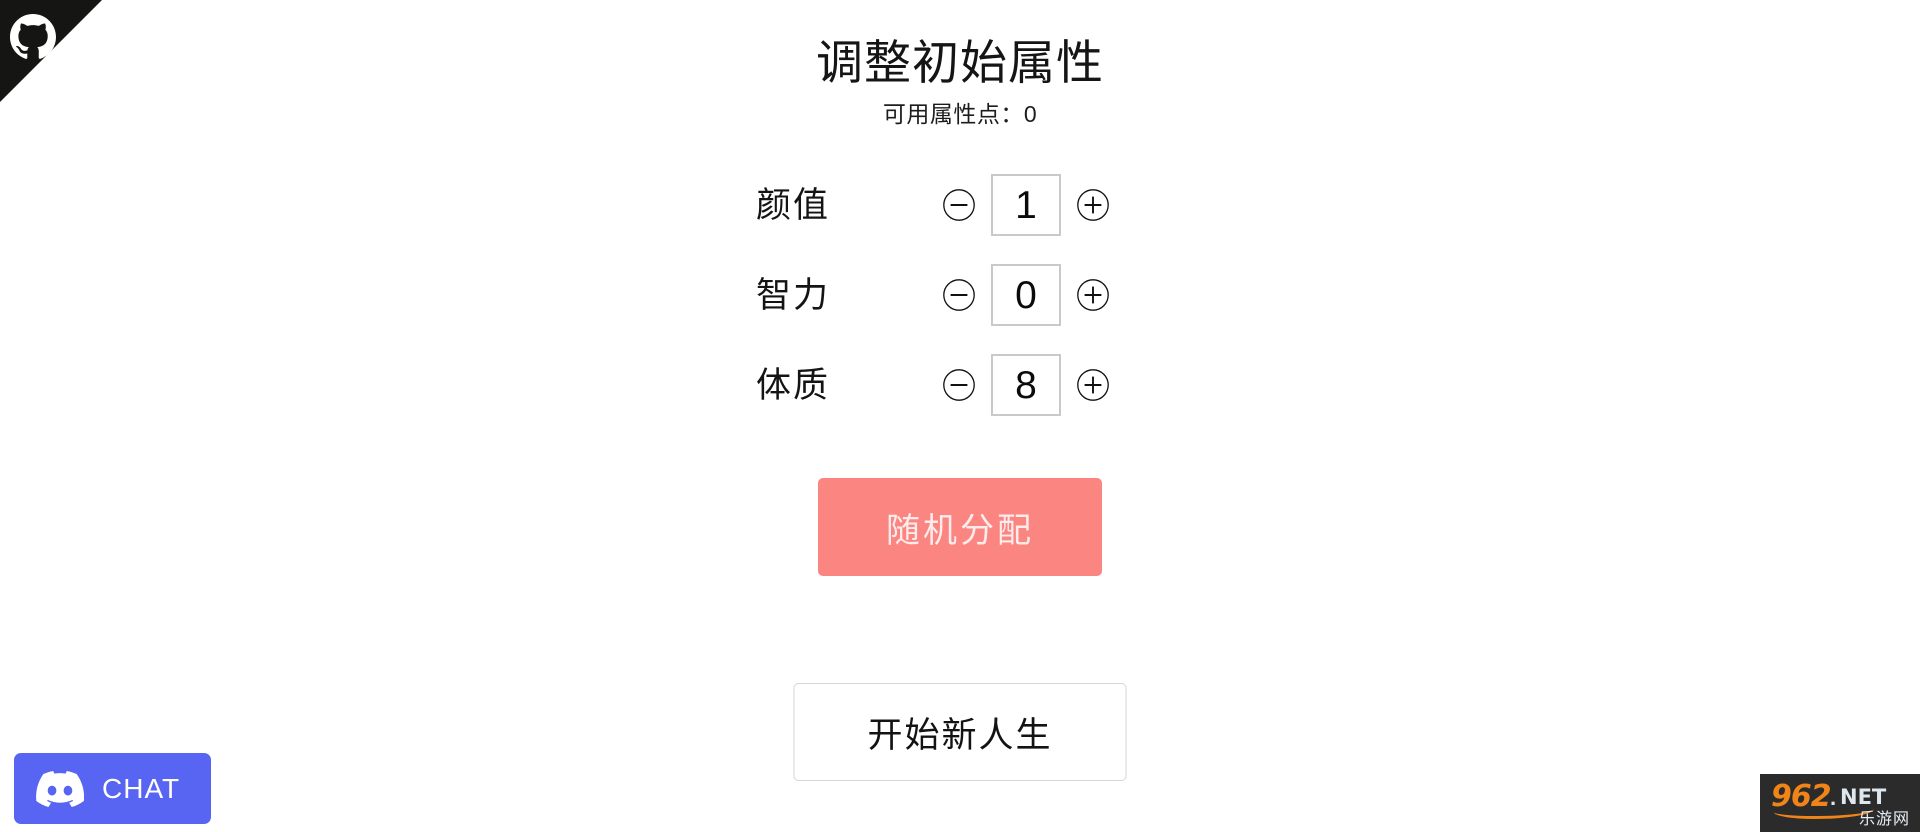 This screenshot has height=832, width=1920. Describe the element at coordinates (793, 295) in the screenshot. I see `attribute-label: 智力` at that location.